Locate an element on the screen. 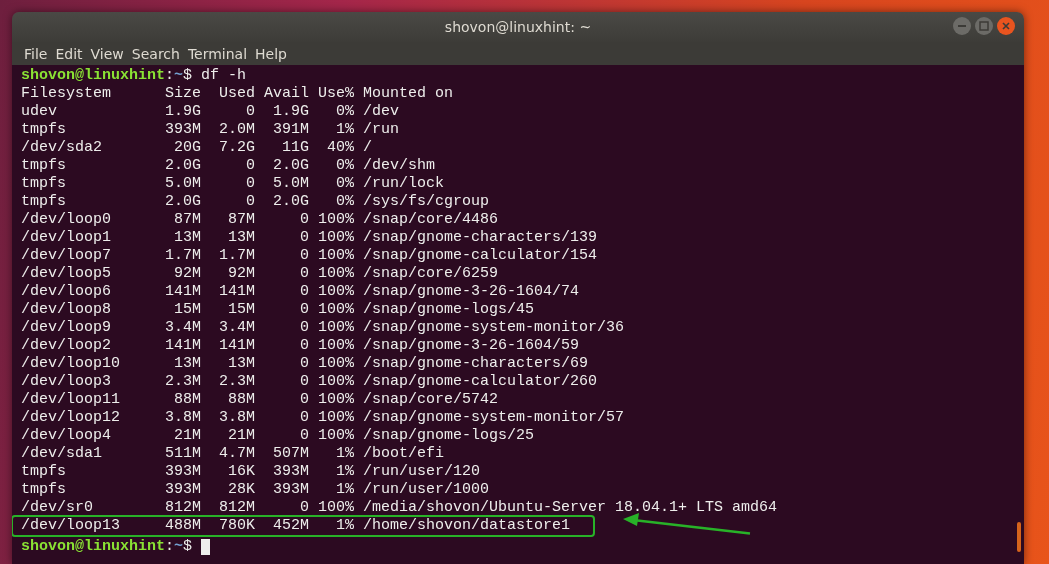  table-cell: 3.8M is located at coordinates (183, 418).